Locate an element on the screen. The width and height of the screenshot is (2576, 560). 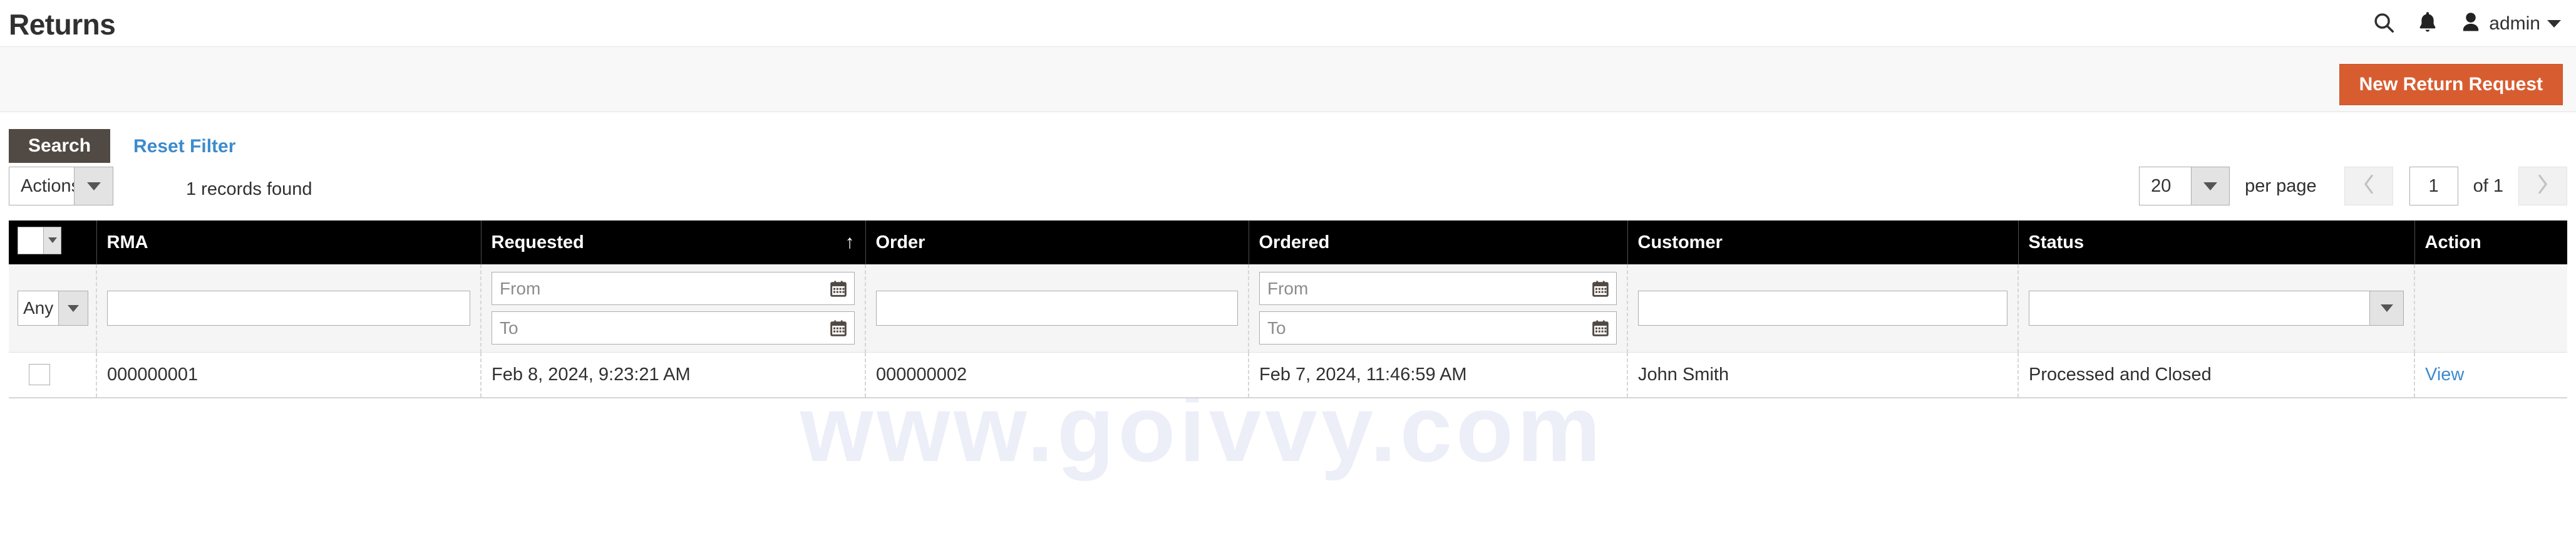
cell-action: View is located at coordinates (2491, 375).